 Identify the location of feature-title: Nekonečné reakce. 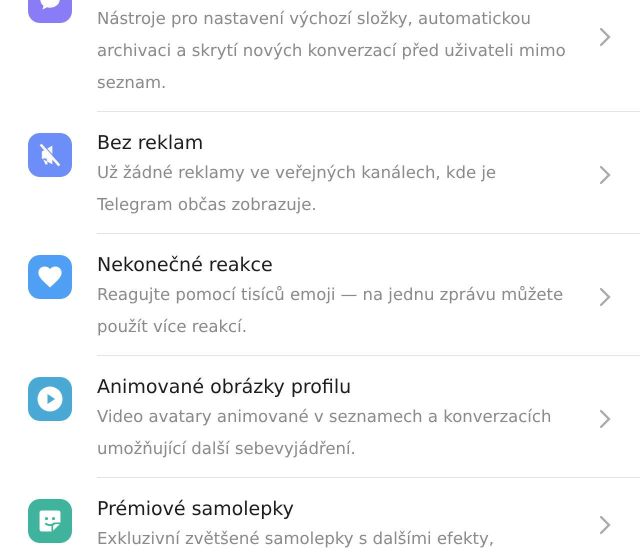
(185, 265).